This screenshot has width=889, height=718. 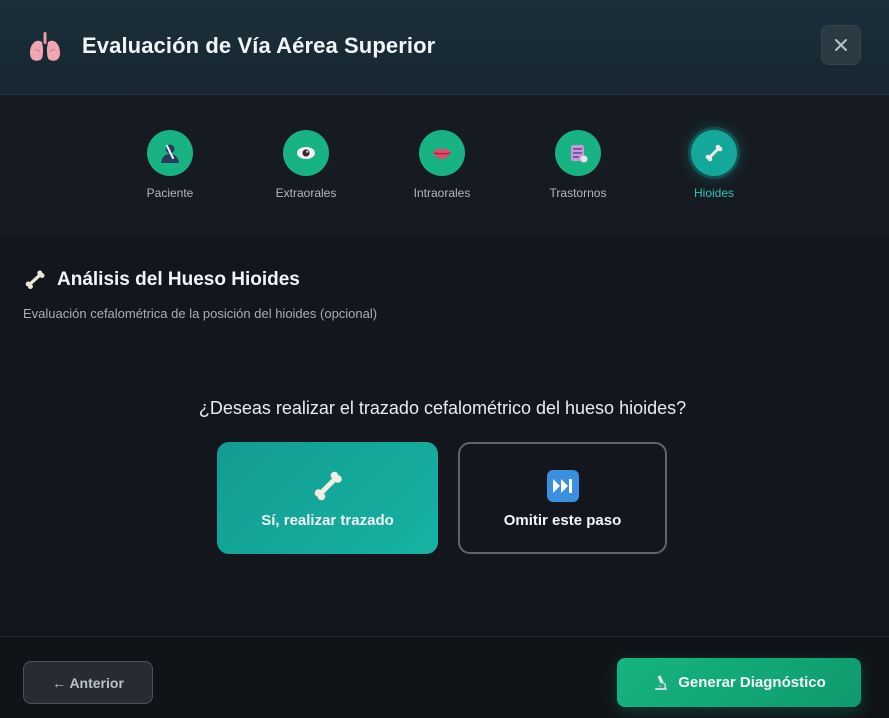 I want to click on step-paciente: Paciente, so click(x=170, y=165).